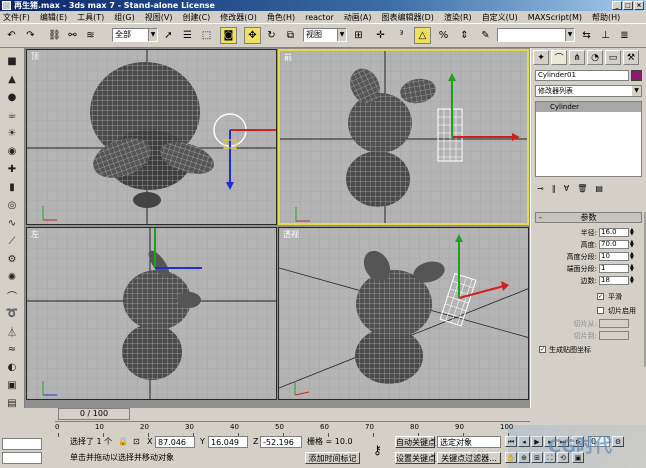 The width and height of the screenshot is (646, 468). Describe the element at coordinates (588, 107) in the screenshot. I see `stack-item-cylinder: Cylinder` at that location.